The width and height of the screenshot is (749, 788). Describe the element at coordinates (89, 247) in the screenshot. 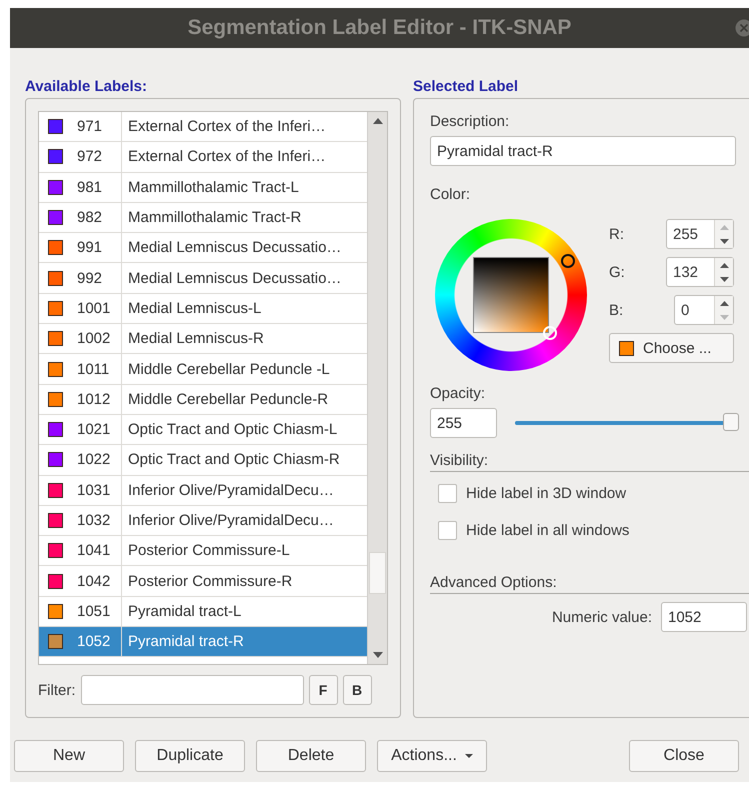

I see `label-value: 991` at that location.